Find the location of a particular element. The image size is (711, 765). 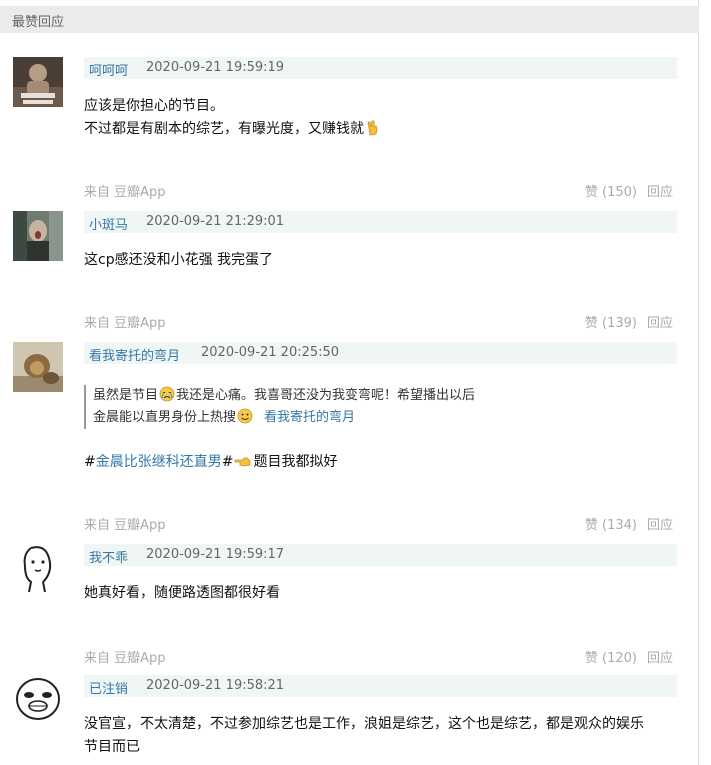

comment-text: 应该是你担心的节目。 不过都是有剧本的综艺，有曝光度，又赚钱就 is located at coordinates (384, 118).